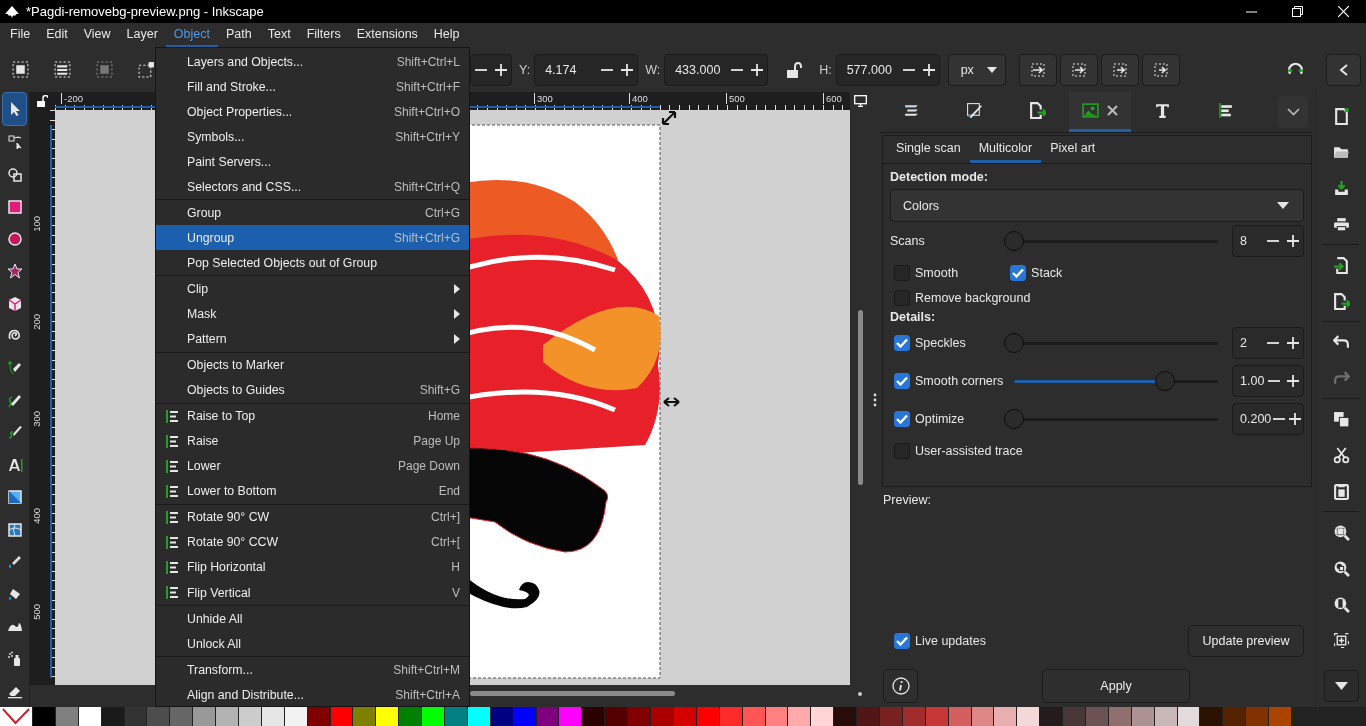 This screenshot has width=1366, height=726. Describe the element at coordinates (37, 224) in the screenshot. I see `ruler-label: 100` at that location.